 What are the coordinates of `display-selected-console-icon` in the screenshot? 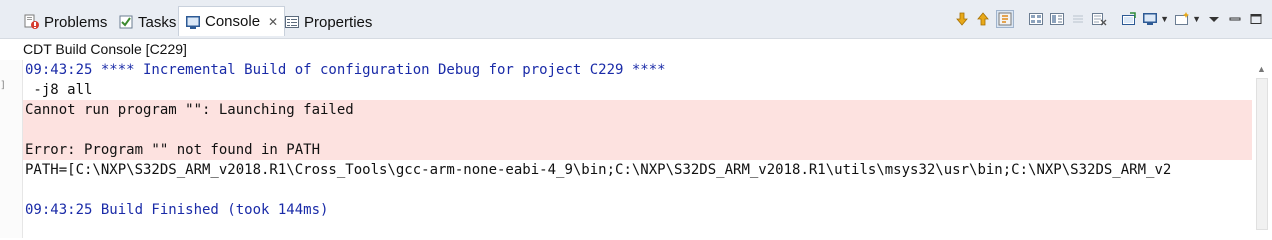 It's located at (1150, 19).